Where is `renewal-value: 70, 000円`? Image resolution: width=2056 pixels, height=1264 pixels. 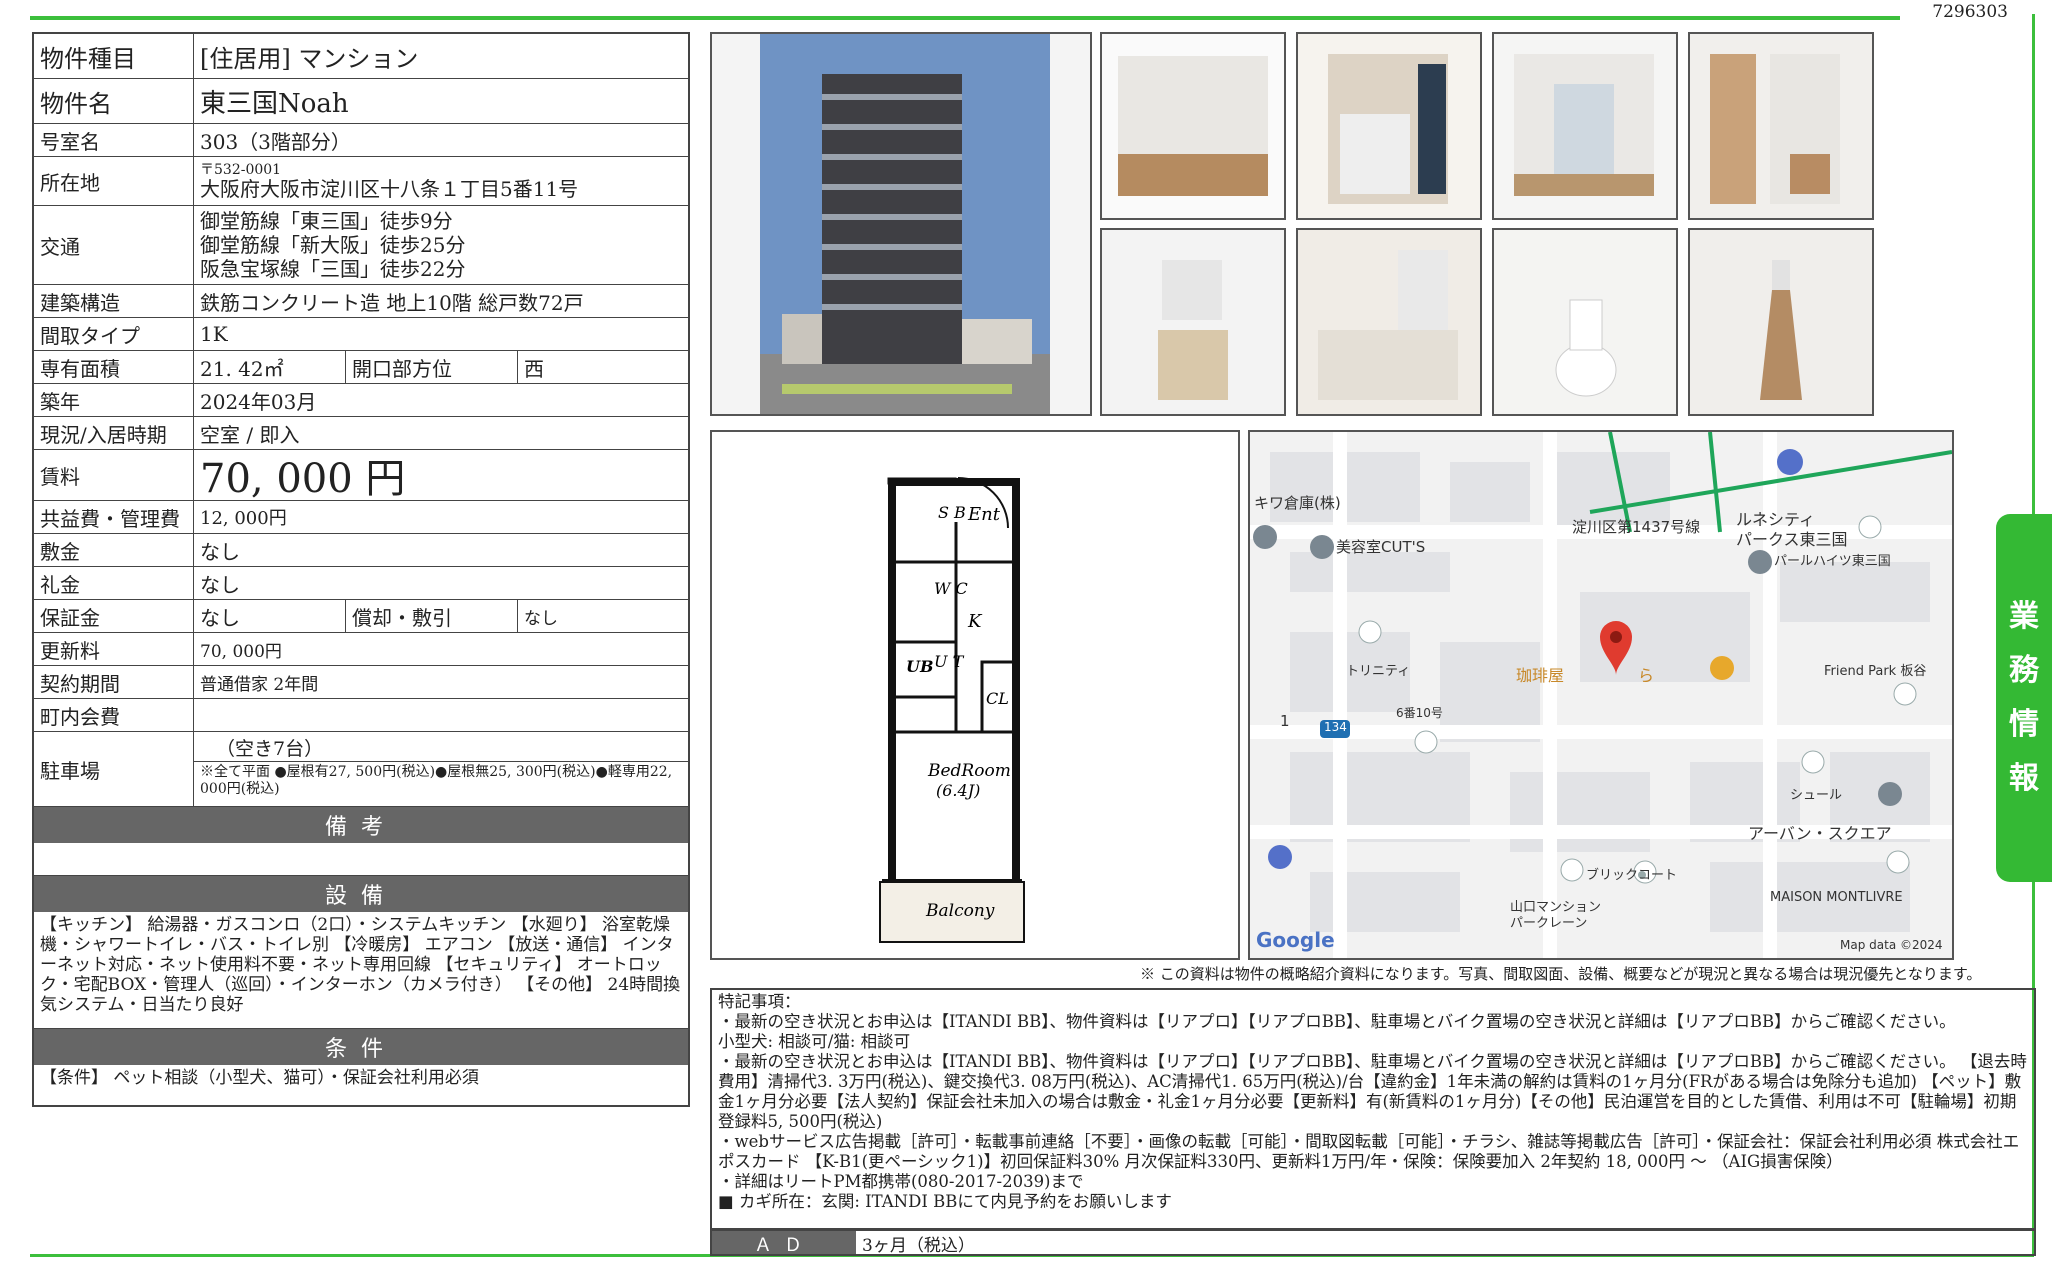 renewal-value: 70, 000円 is located at coordinates (241, 651).